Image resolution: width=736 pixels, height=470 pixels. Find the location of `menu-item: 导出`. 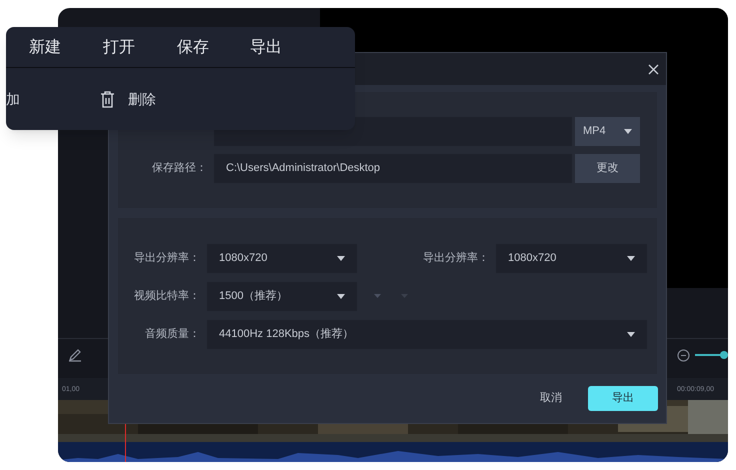

menu-item: 导出 is located at coordinates (266, 48).